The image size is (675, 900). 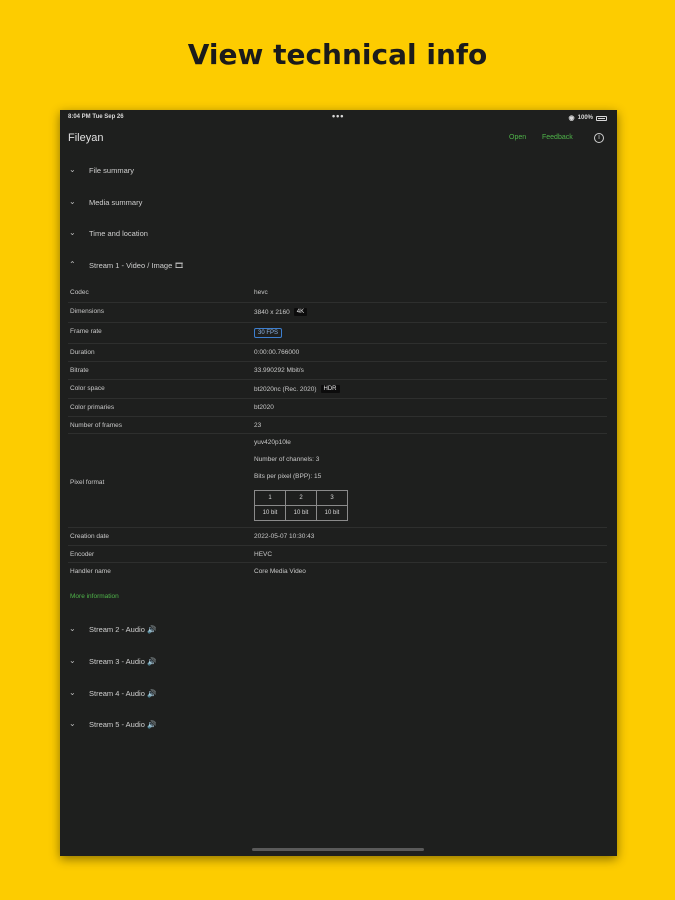 What do you see at coordinates (118, 234) in the screenshot?
I see `section-label: Time and location` at bounding box center [118, 234].